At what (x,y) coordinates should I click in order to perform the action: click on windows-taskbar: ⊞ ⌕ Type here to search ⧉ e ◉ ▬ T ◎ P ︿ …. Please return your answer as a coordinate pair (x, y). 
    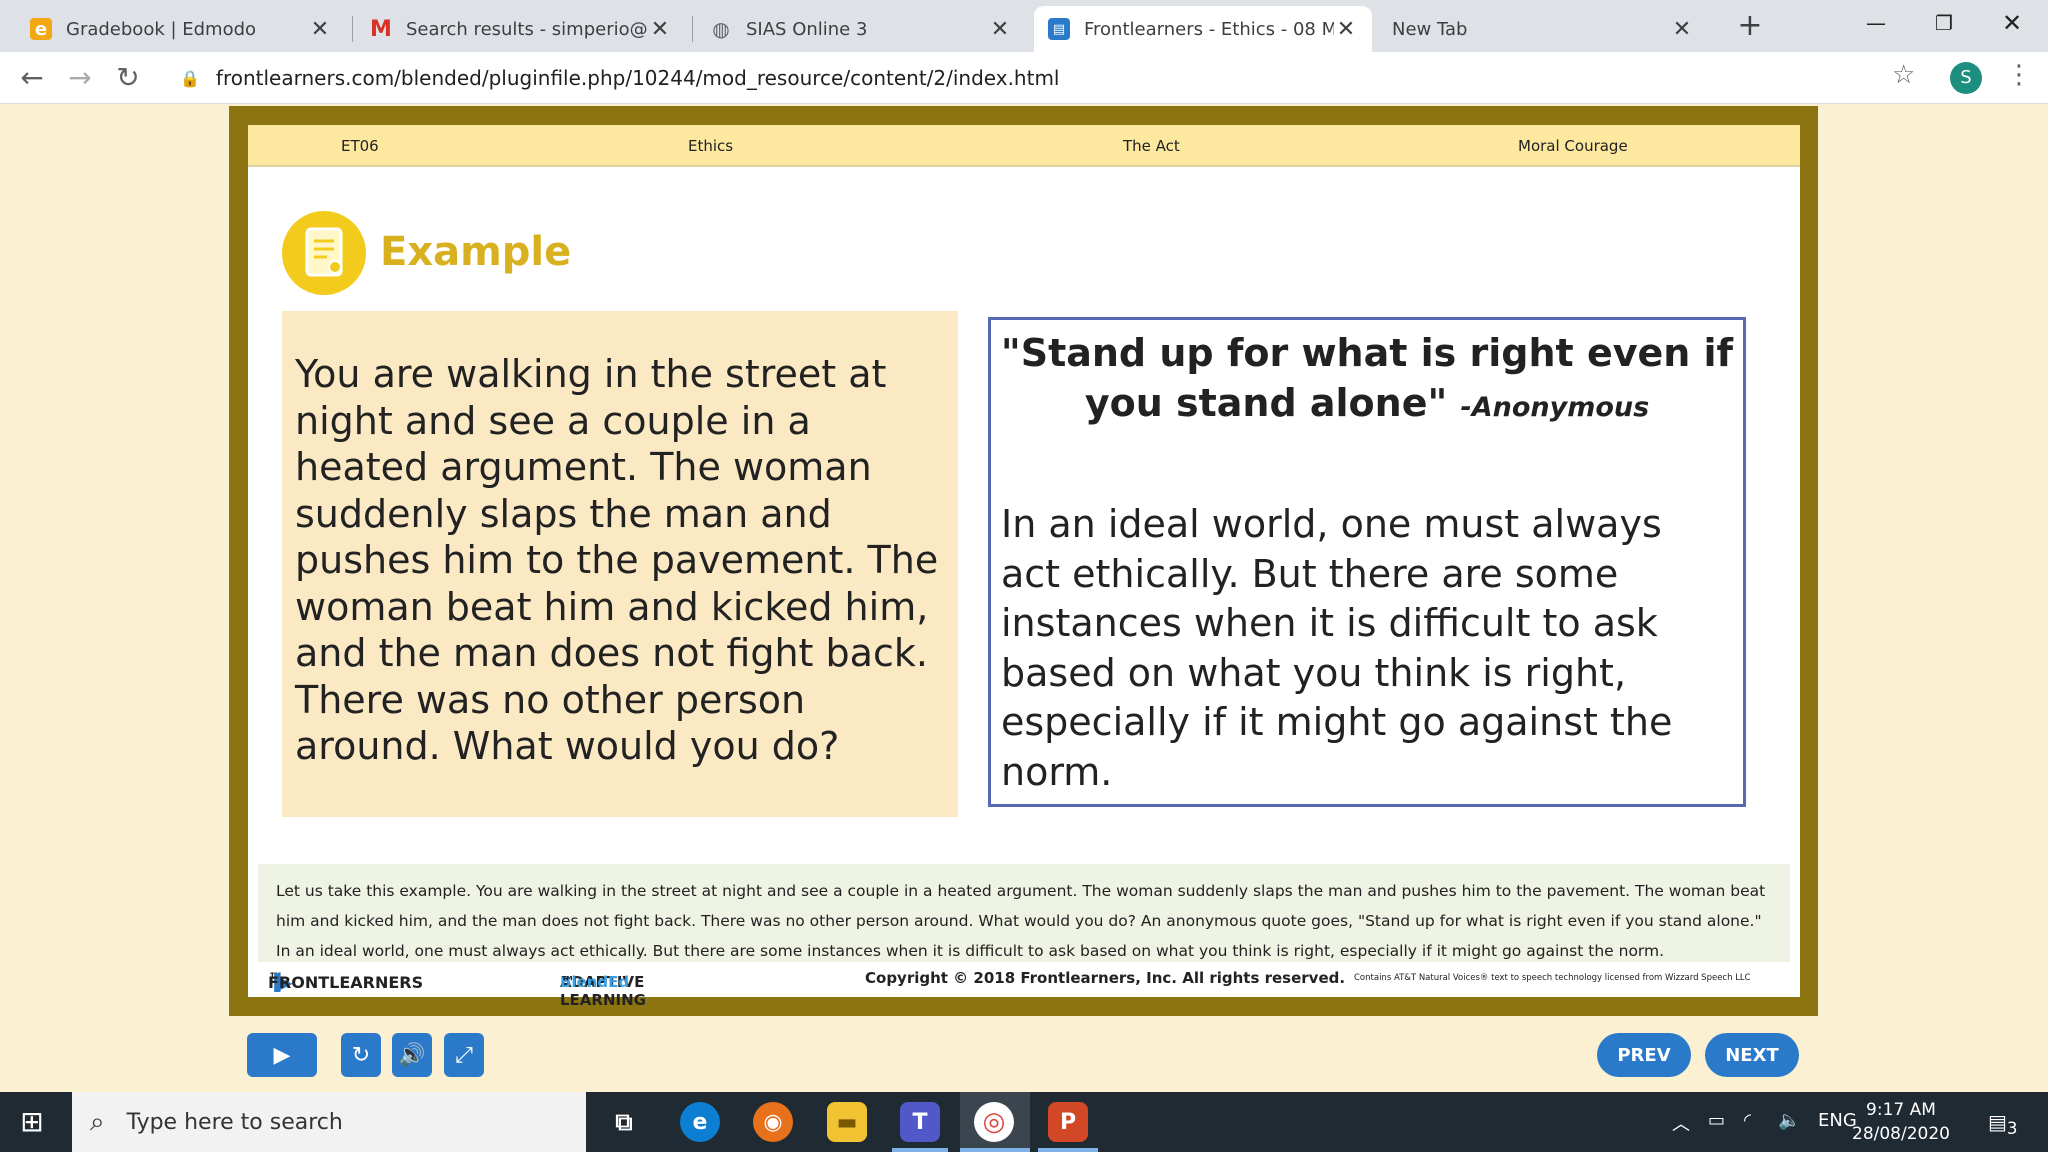
    Looking at the image, I should click on (1024, 1122).